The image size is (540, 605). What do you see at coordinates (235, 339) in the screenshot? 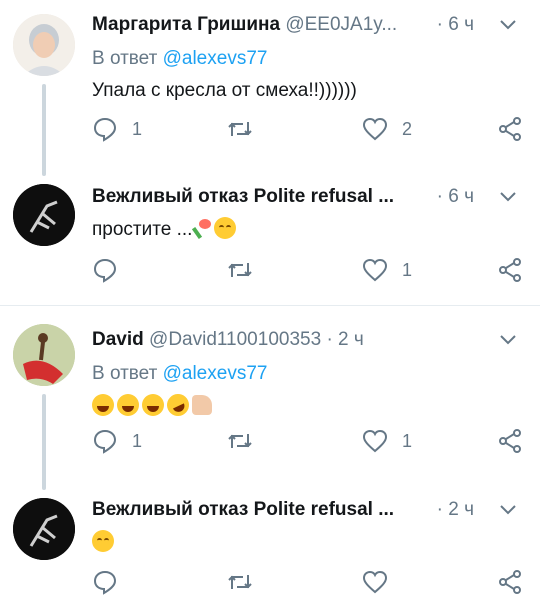
I see `user-handle: @David1100100353` at bounding box center [235, 339].